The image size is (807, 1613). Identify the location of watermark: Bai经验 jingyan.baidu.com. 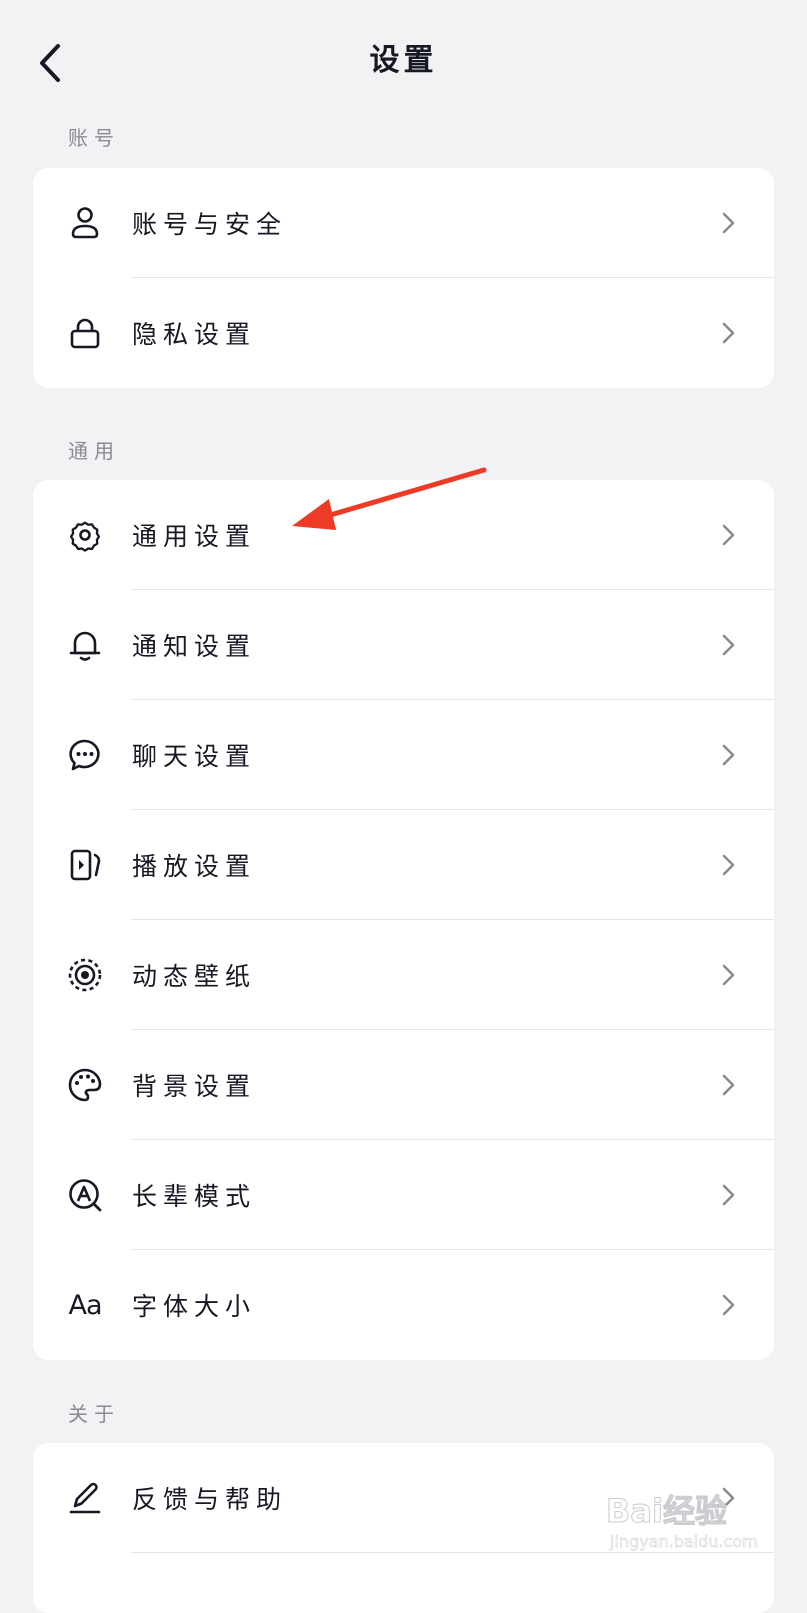
(691, 1520).